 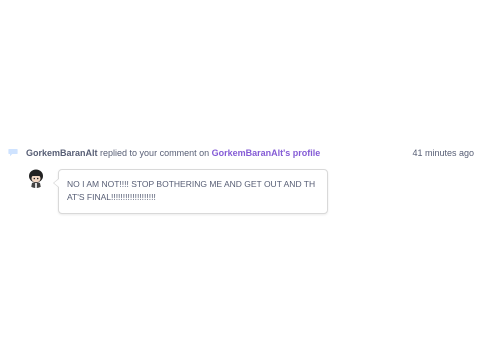 What do you see at coordinates (154, 153) in the screenshot?
I see `action-text: replied to your comment on` at bounding box center [154, 153].